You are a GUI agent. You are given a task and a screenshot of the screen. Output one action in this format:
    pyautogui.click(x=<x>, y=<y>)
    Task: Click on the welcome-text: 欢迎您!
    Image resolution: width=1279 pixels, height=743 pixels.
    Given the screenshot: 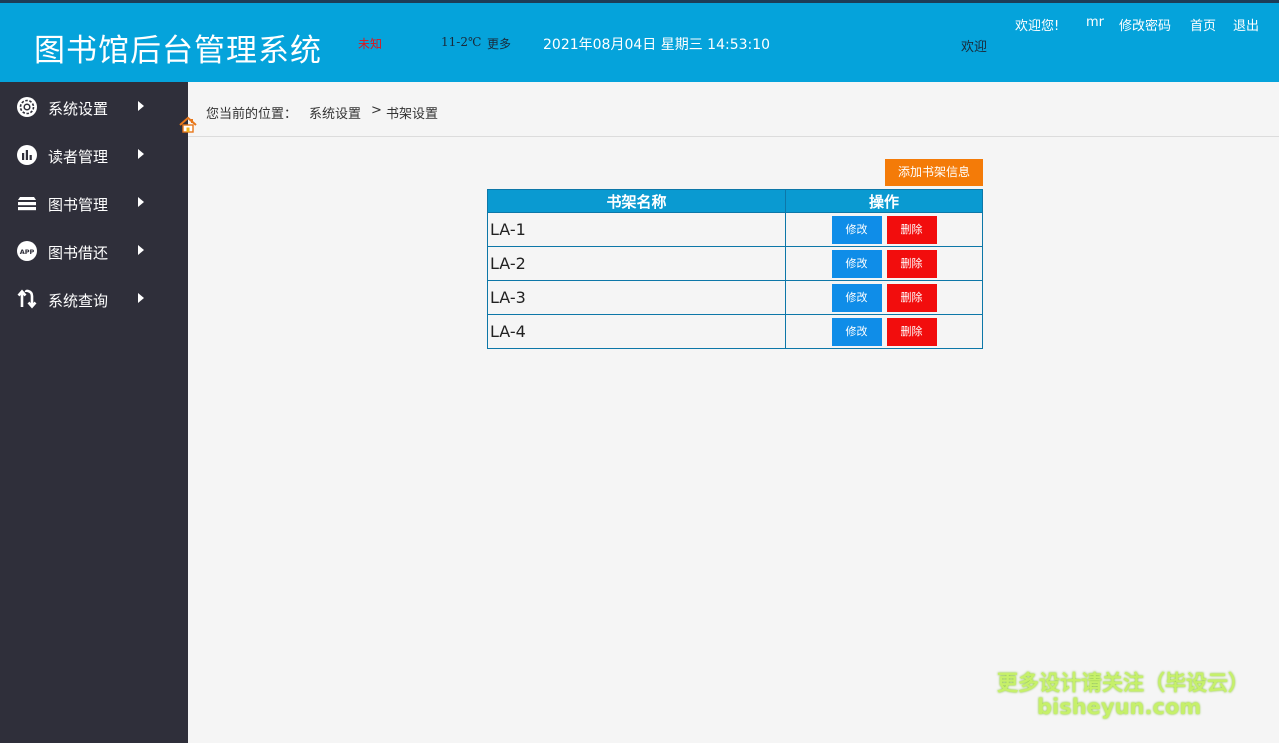 What is the action you would take?
    pyautogui.click(x=1037, y=26)
    